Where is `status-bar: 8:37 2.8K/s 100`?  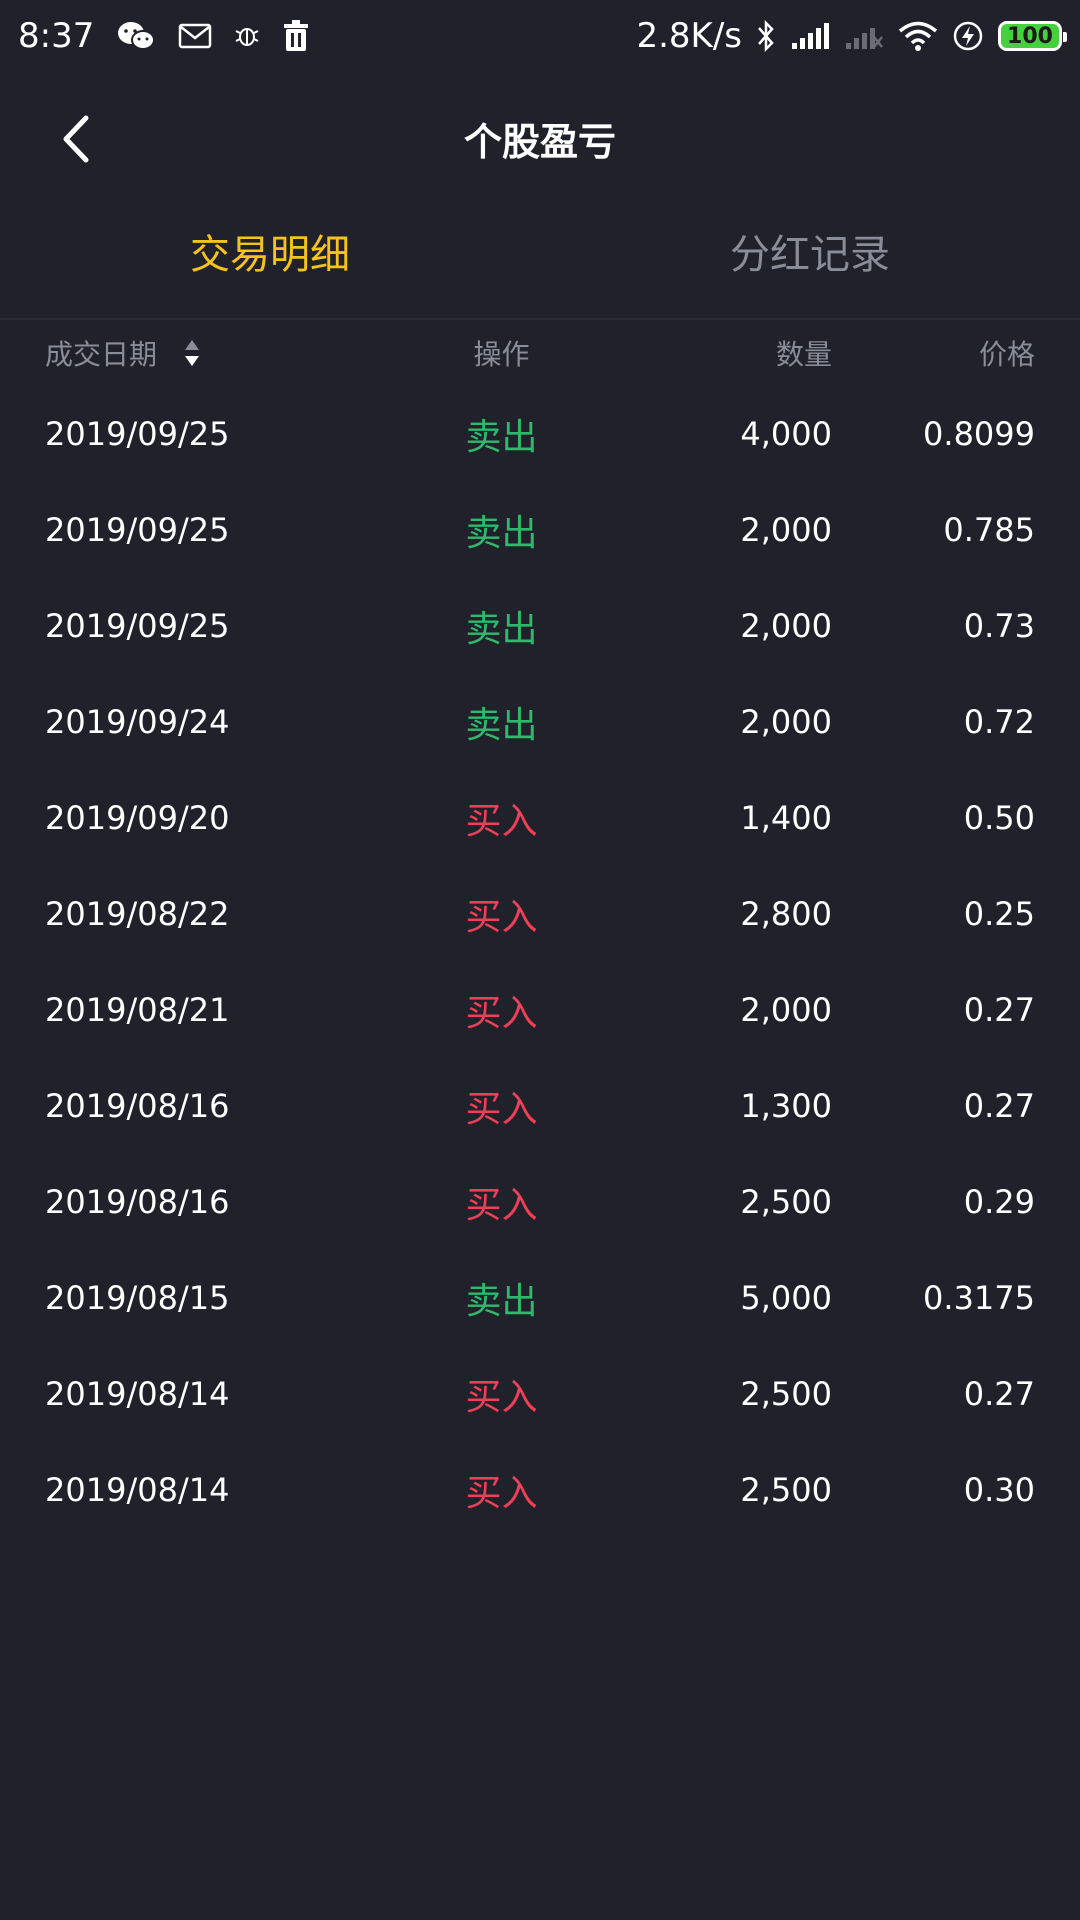 status-bar: 8:37 2.8K/s 100 is located at coordinates (540, 36).